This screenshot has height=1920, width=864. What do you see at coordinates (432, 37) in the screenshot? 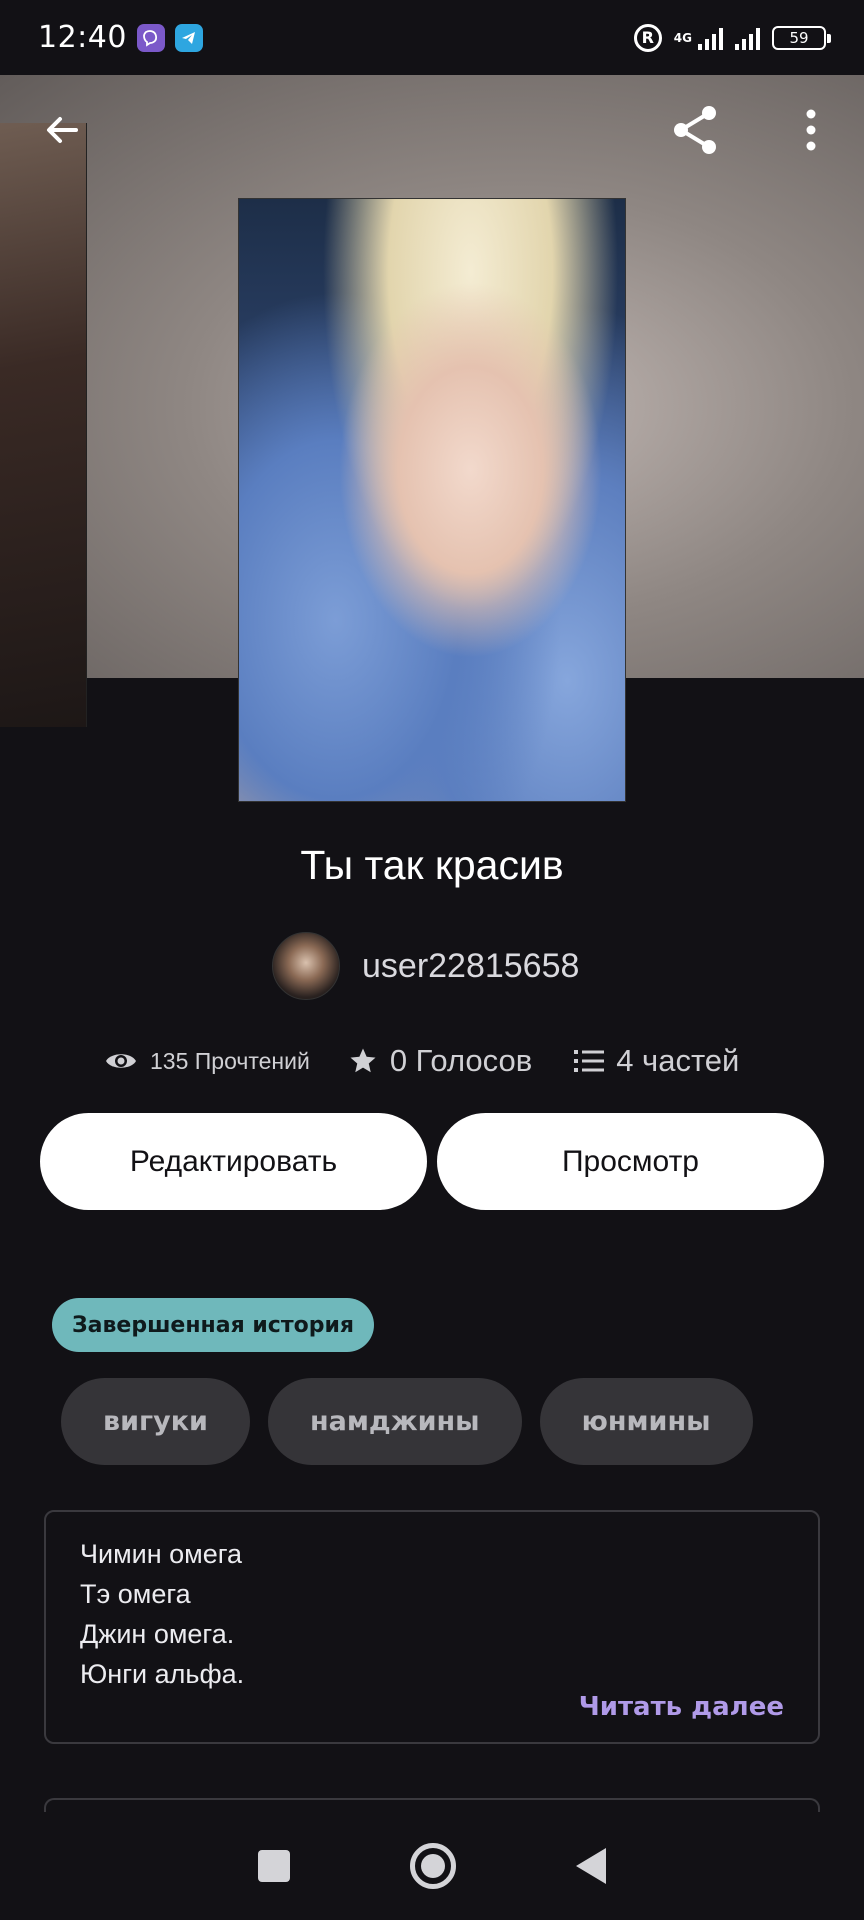
I see `status-bar: 12:40 R 4G 59` at bounding box center [432, 37].